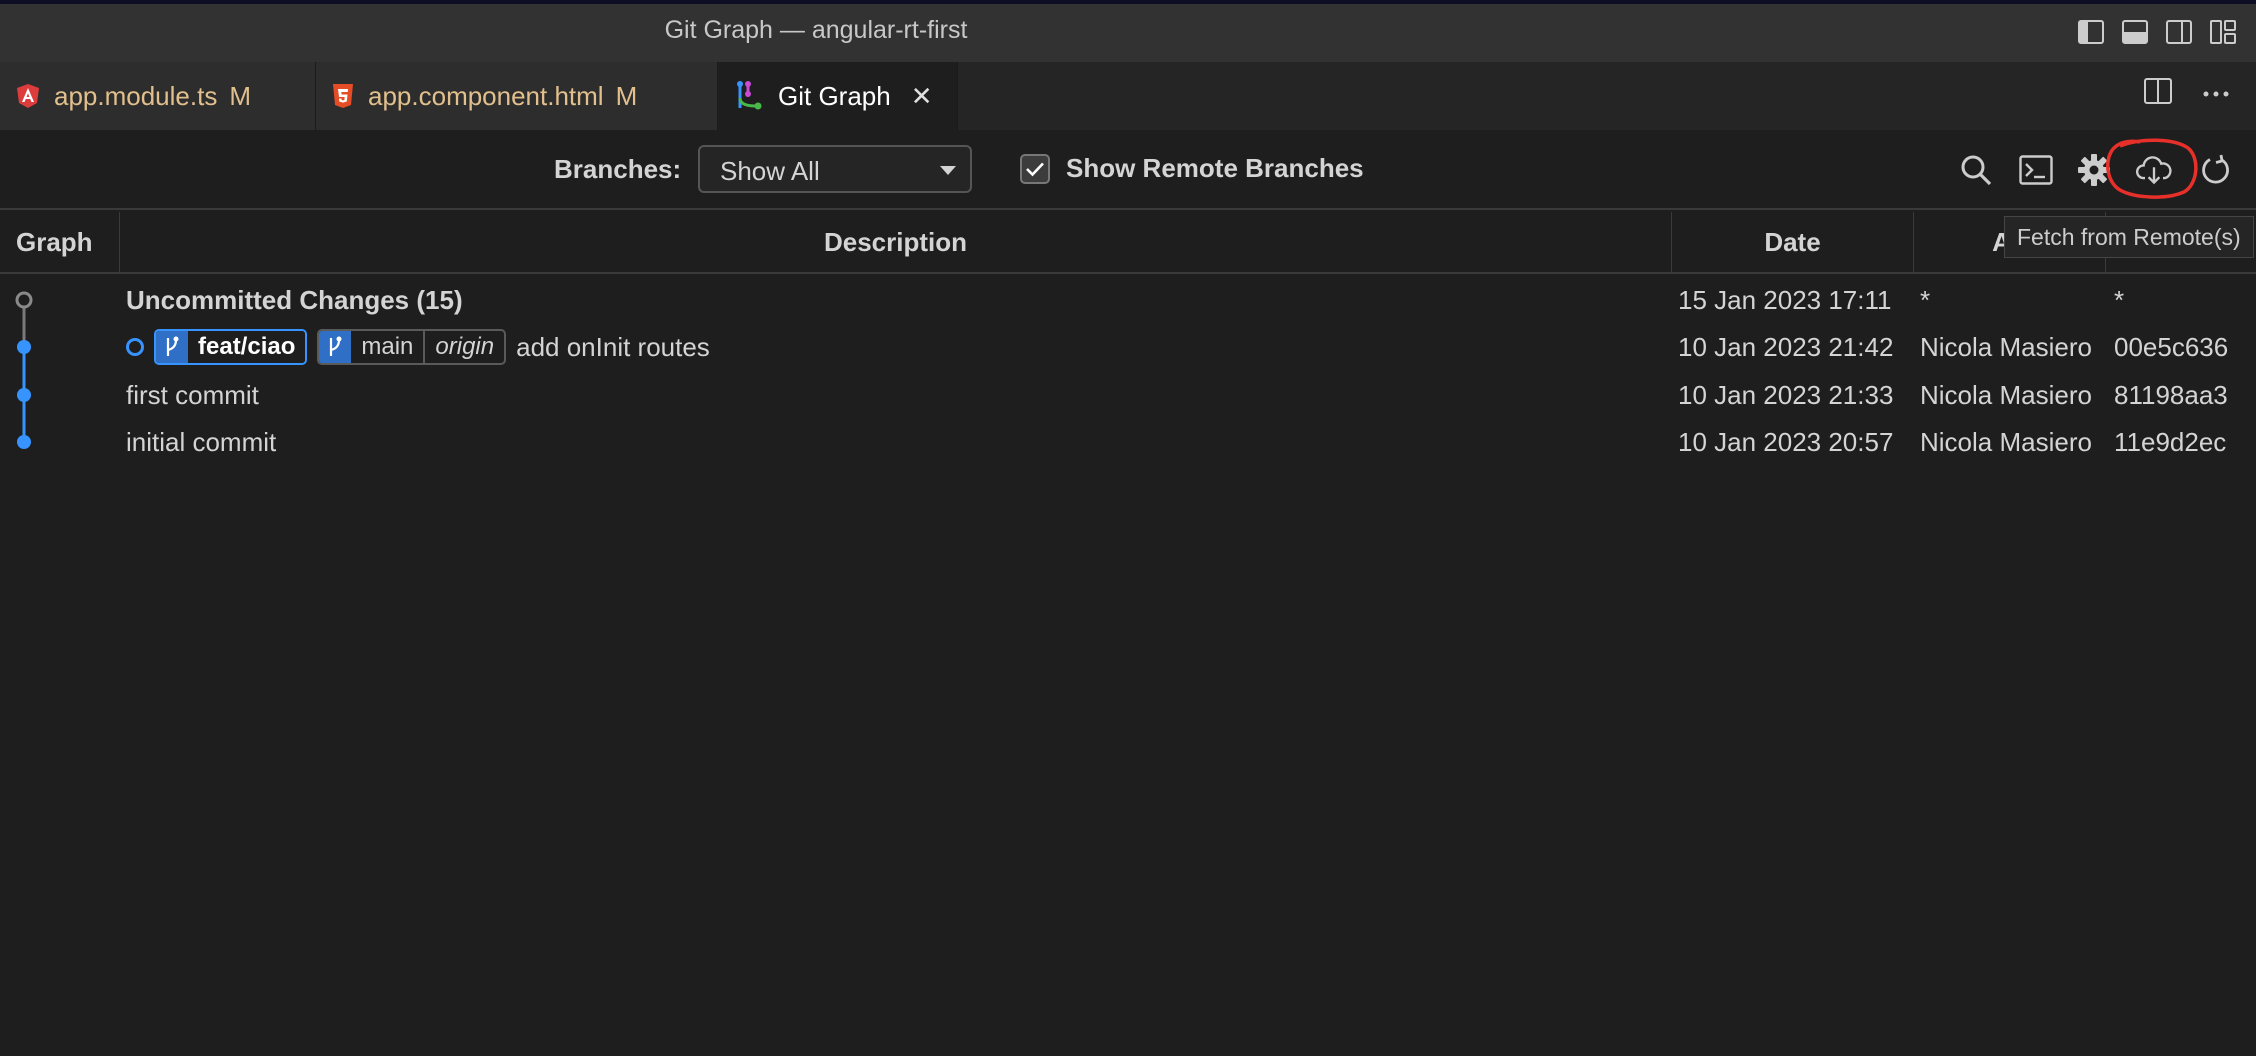 This screenshot has height=1056, width=2256. I want to click on show-remote-branches-toggle: Show Remote Branches, so click(1192, 168).